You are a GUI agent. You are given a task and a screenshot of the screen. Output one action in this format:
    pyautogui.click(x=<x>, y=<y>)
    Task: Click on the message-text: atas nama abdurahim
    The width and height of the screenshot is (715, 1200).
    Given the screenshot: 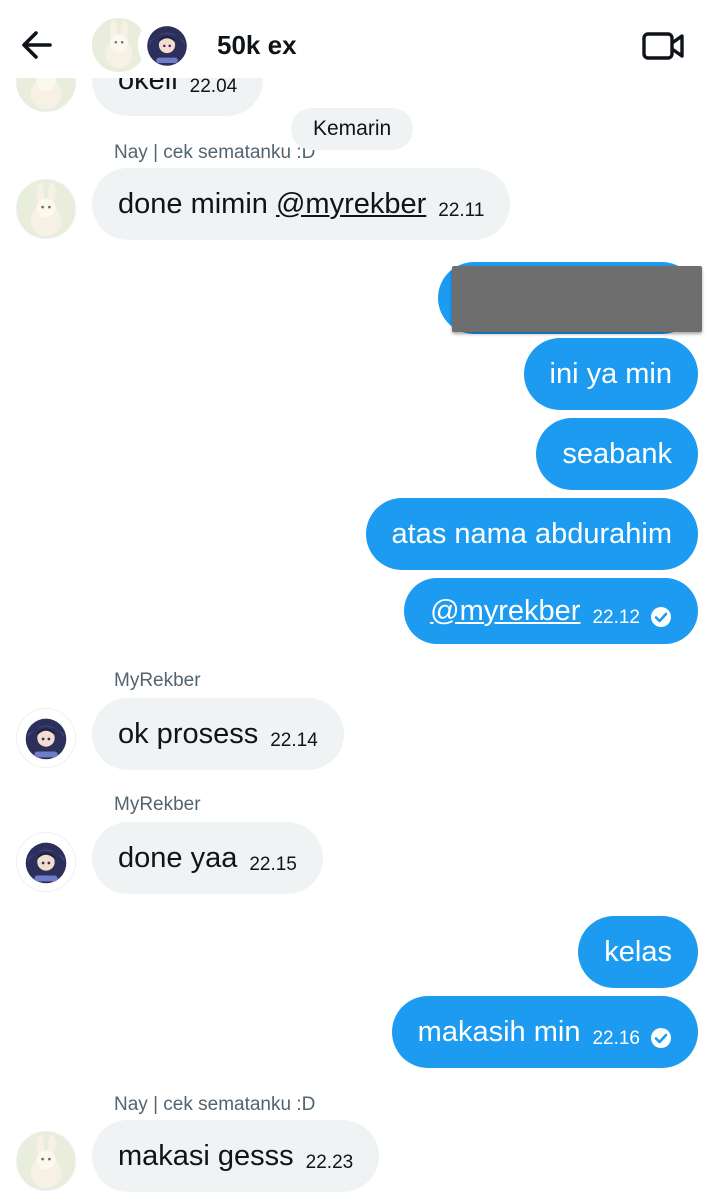 What is the action you would take?
    pyautogui.click(x=532, y=533)
    